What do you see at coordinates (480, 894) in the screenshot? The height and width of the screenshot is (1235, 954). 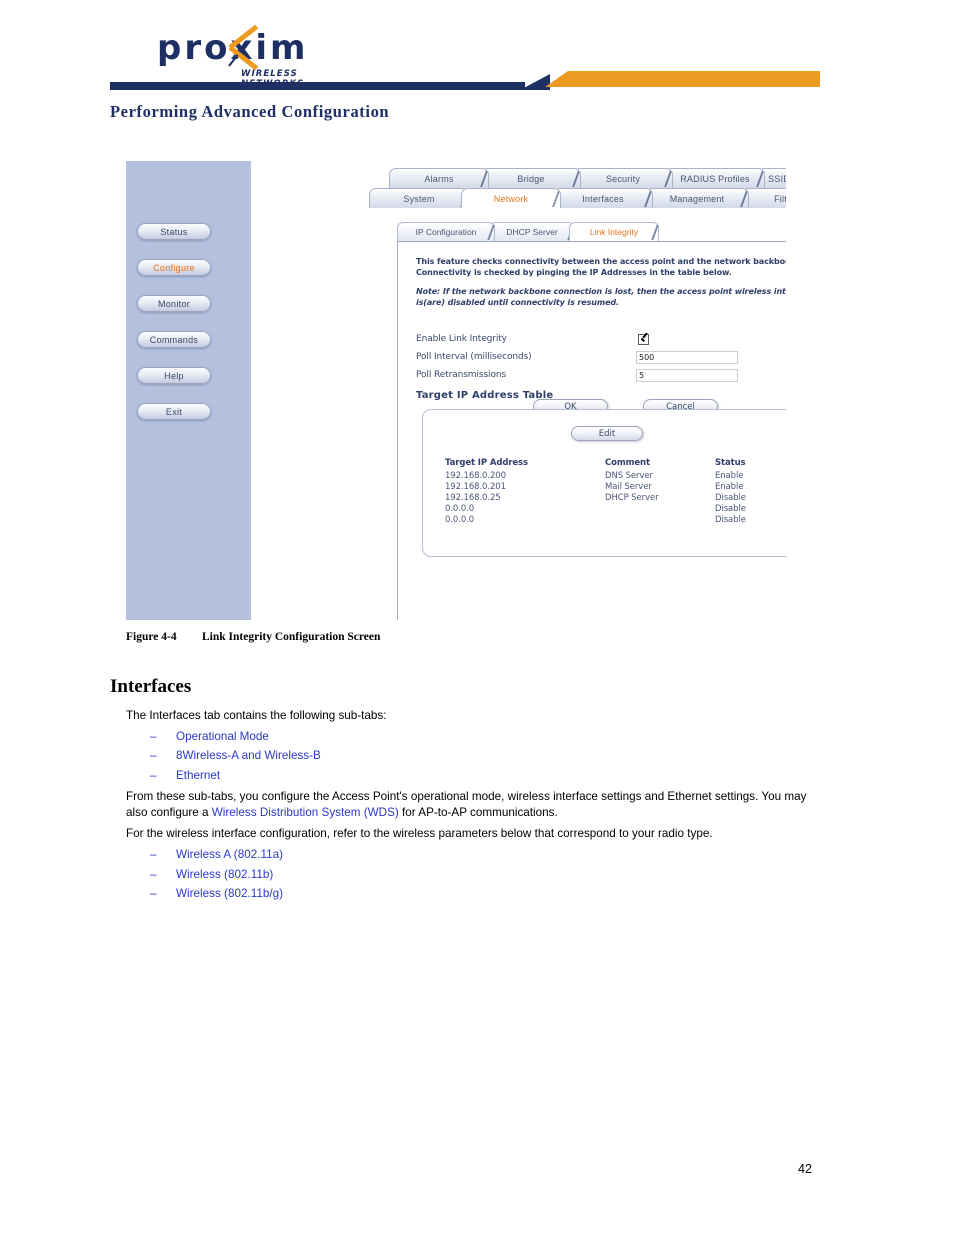 I see `list-item-wireless-80211bg: – Wireless (802.11b/g)` at bounding box center [480, 894].